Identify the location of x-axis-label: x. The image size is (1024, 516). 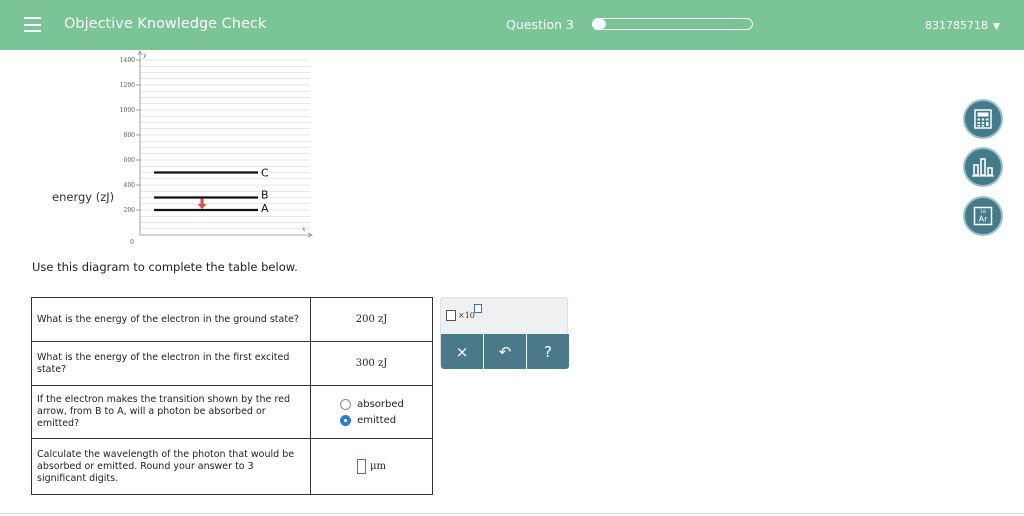
(304, 229).